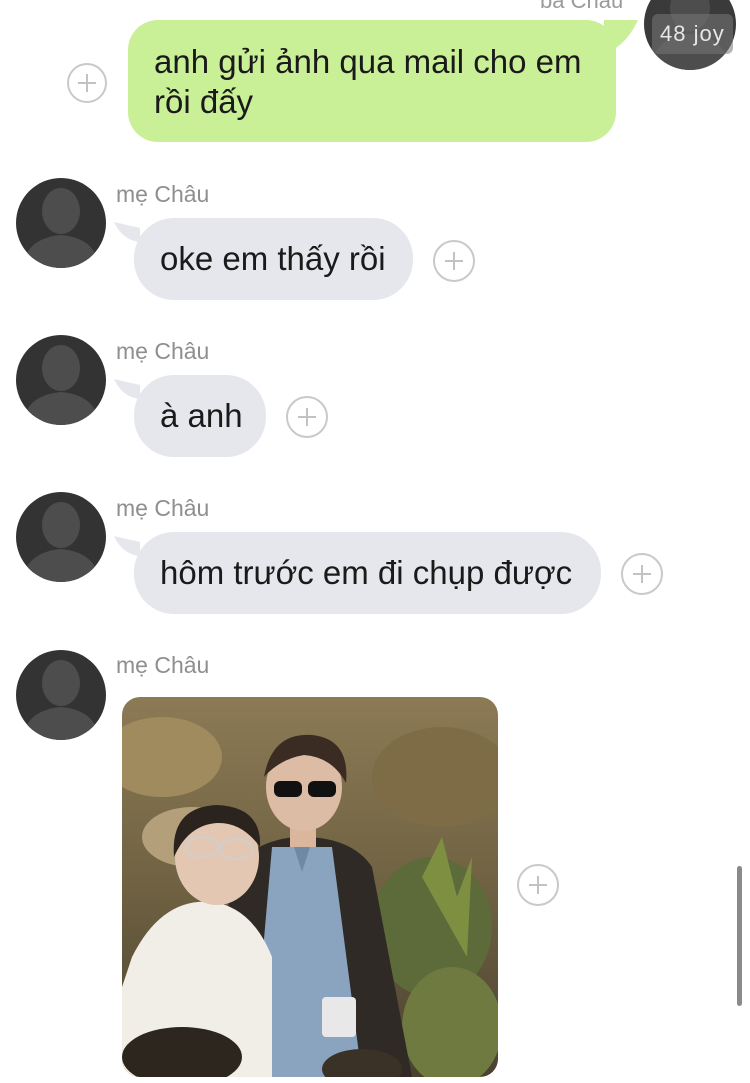 Image resolution: width=750 pixels, height=1083 pixels. What do you see at coordinates (582, 6) in the screenshot?
I see `sender-name-partial: bà Châu` at bounding box center [582, 6].